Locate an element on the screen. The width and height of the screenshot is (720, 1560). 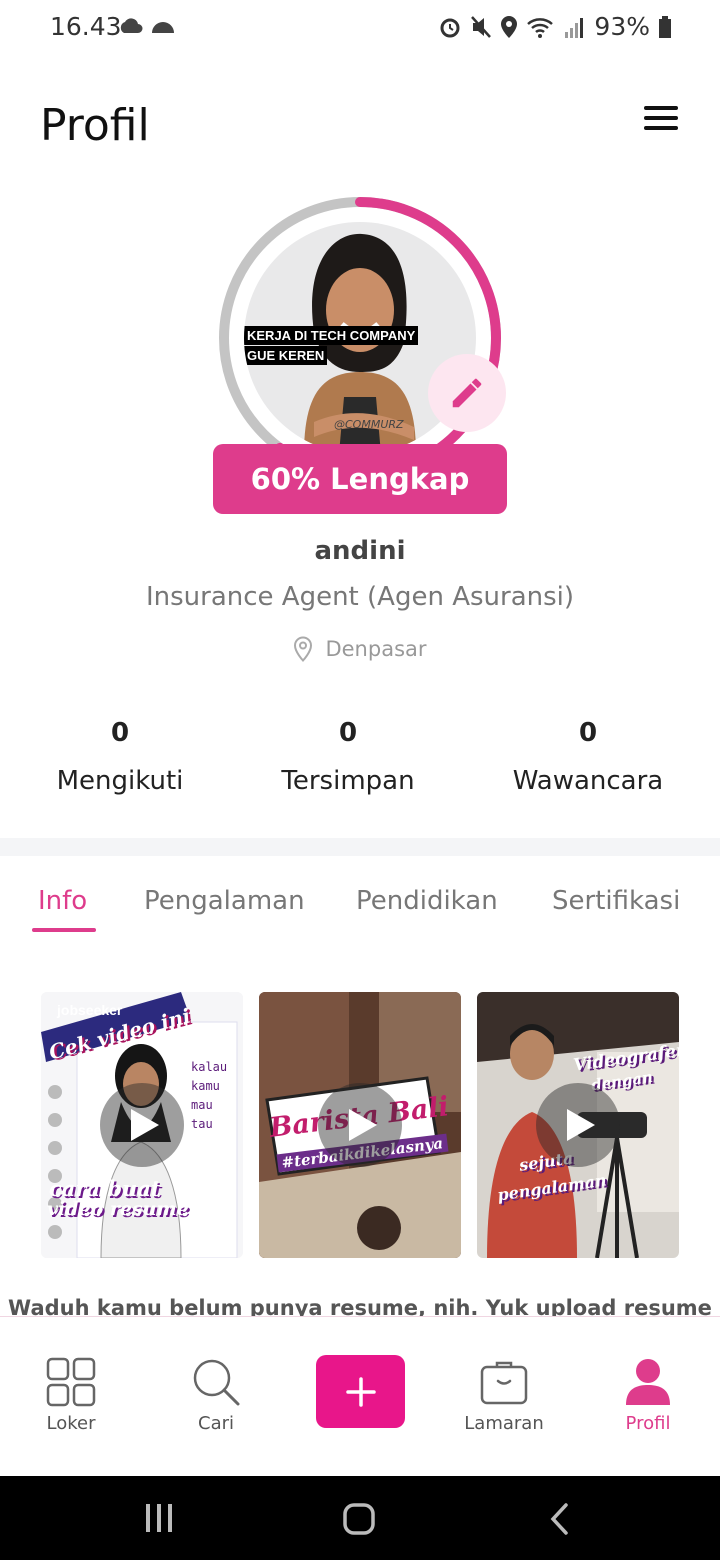
active-tab-indicator is located at coordinates (64, 930).